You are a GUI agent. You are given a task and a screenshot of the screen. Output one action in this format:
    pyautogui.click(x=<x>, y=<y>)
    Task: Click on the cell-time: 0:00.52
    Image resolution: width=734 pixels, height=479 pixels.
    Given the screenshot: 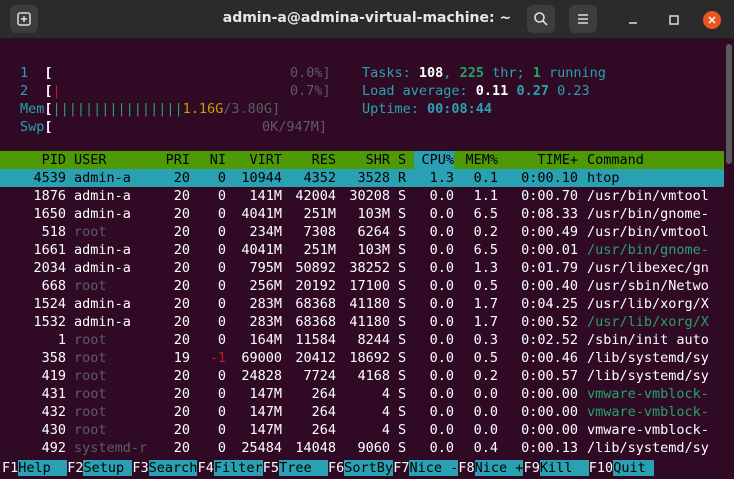 What is the action you would take?
    pyautogui.click(x=549, y=322)
    